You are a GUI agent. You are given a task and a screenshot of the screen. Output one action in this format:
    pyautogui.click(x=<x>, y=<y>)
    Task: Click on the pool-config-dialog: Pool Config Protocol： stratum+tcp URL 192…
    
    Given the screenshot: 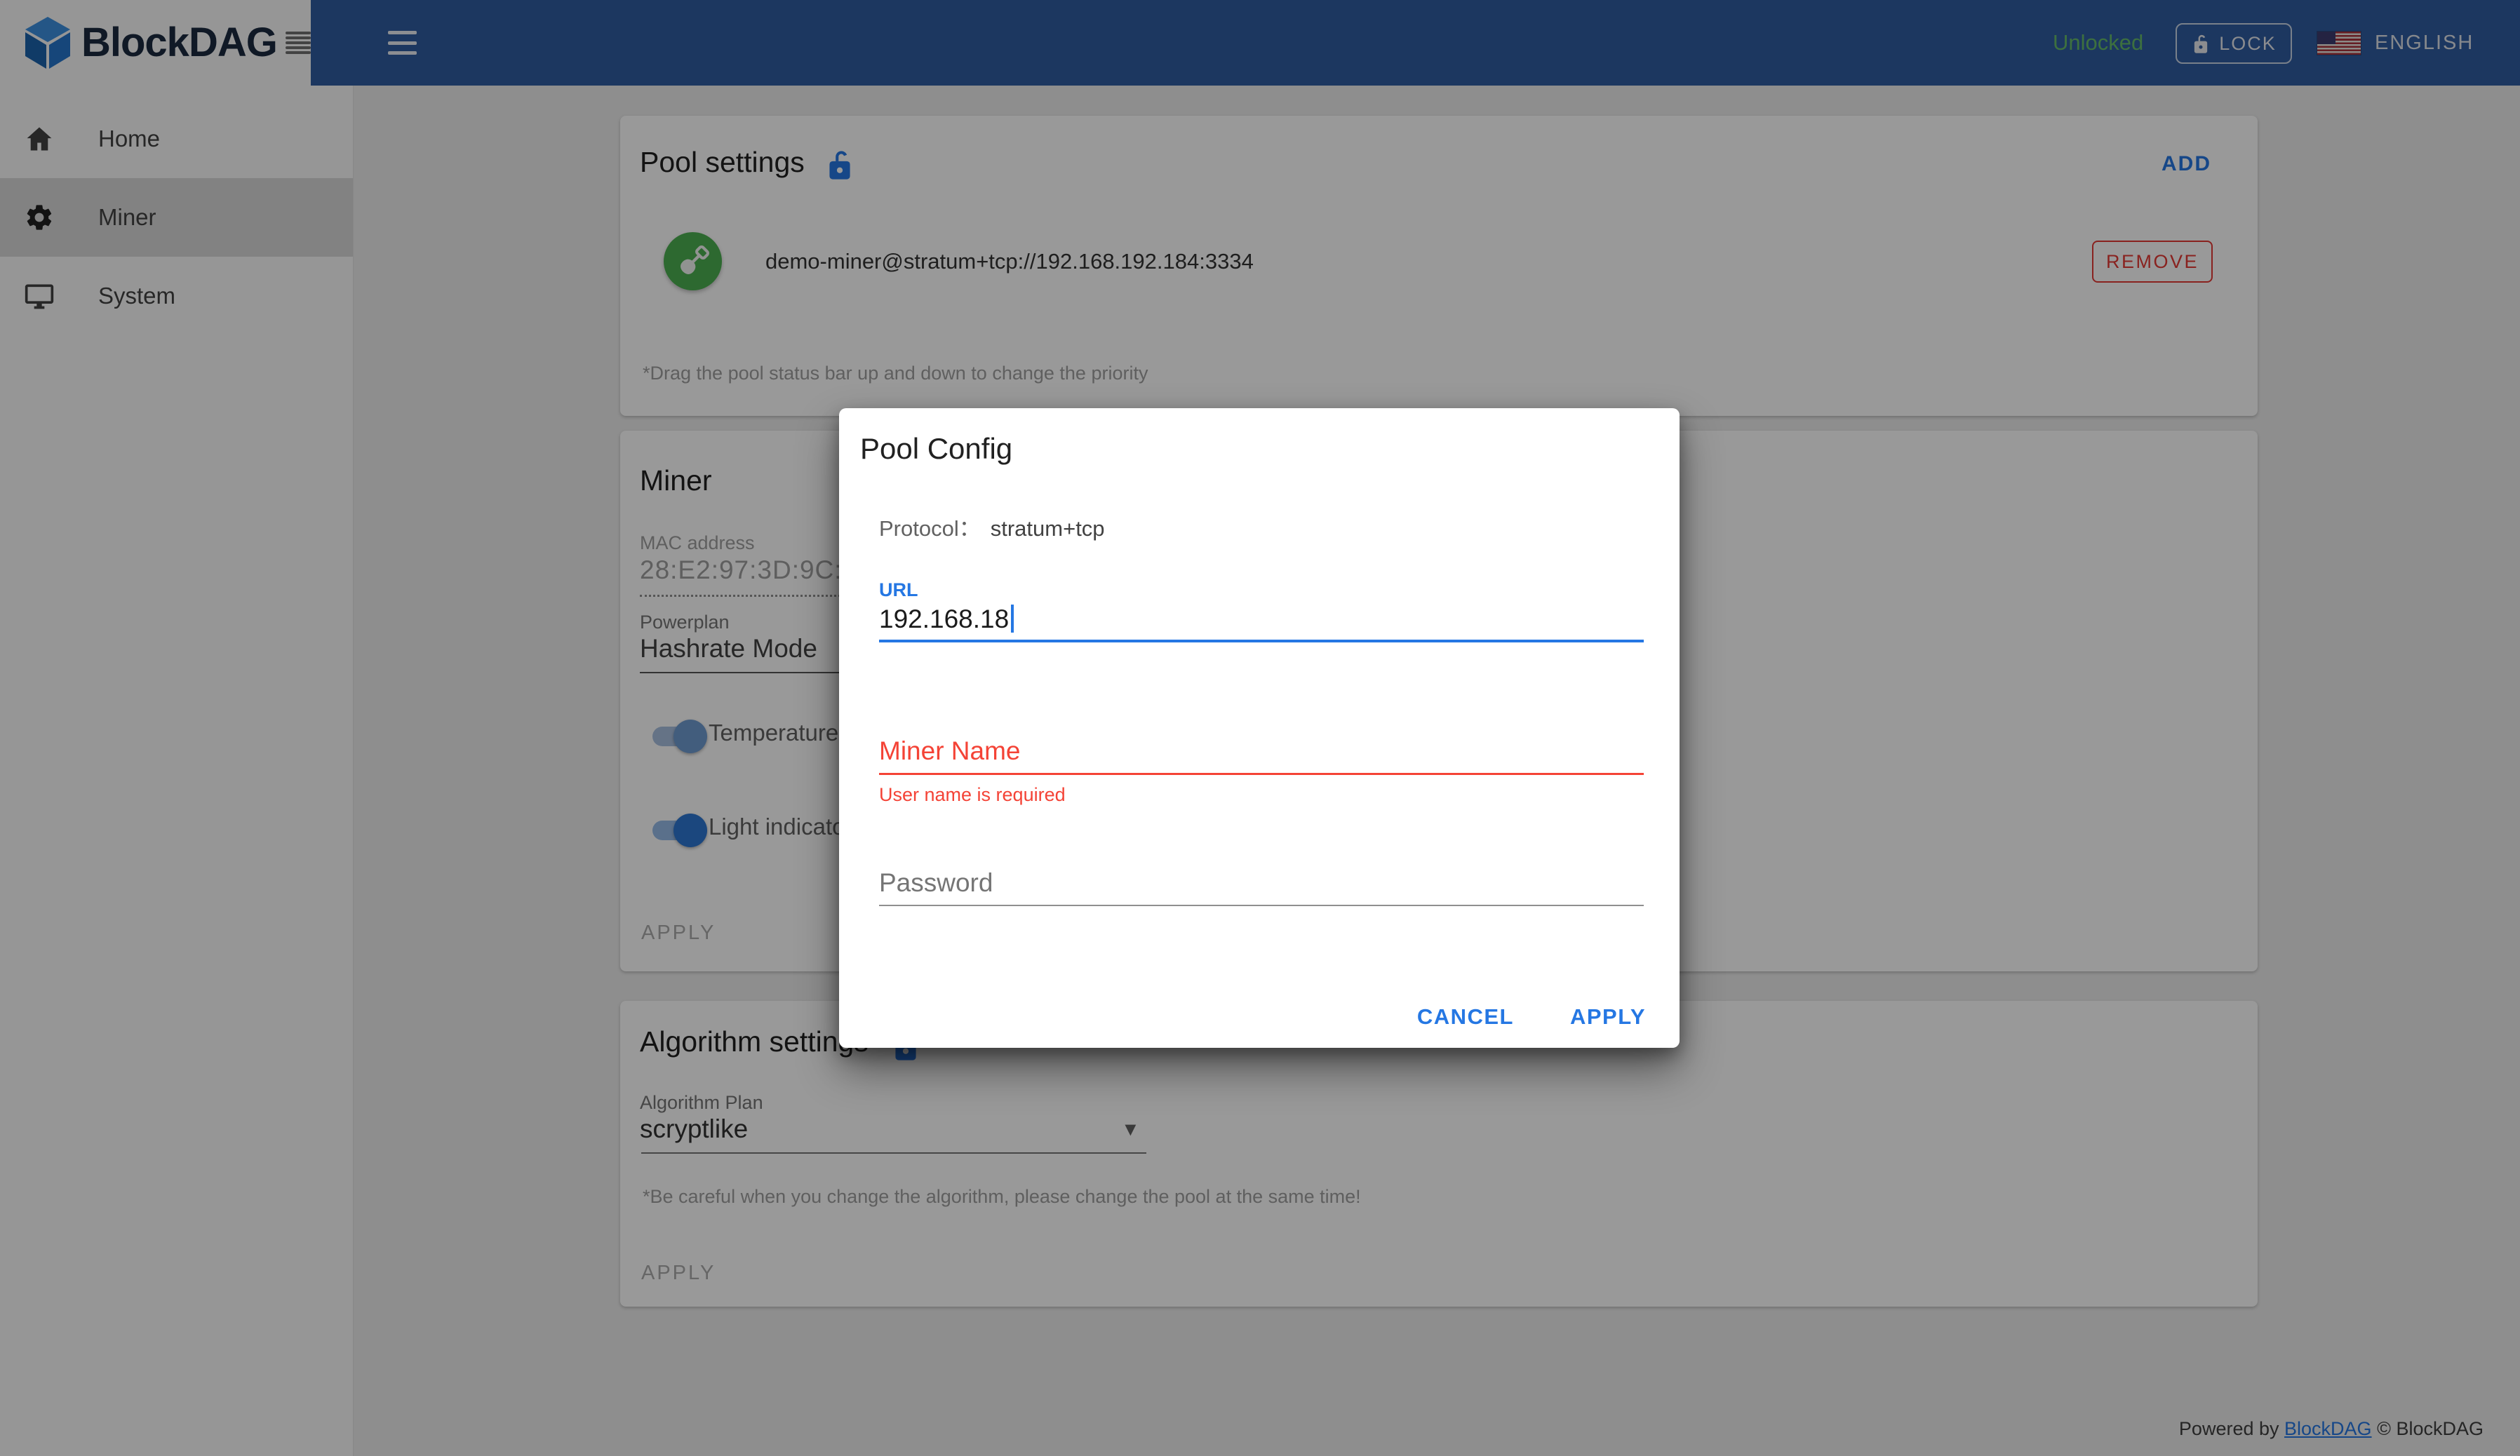 What is the action you would take?
    pyautogui.click(x=1259, y=728)
    